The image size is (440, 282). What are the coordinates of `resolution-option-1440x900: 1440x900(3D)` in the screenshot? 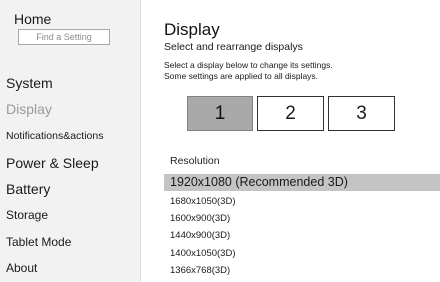 It's located at (200, 235).